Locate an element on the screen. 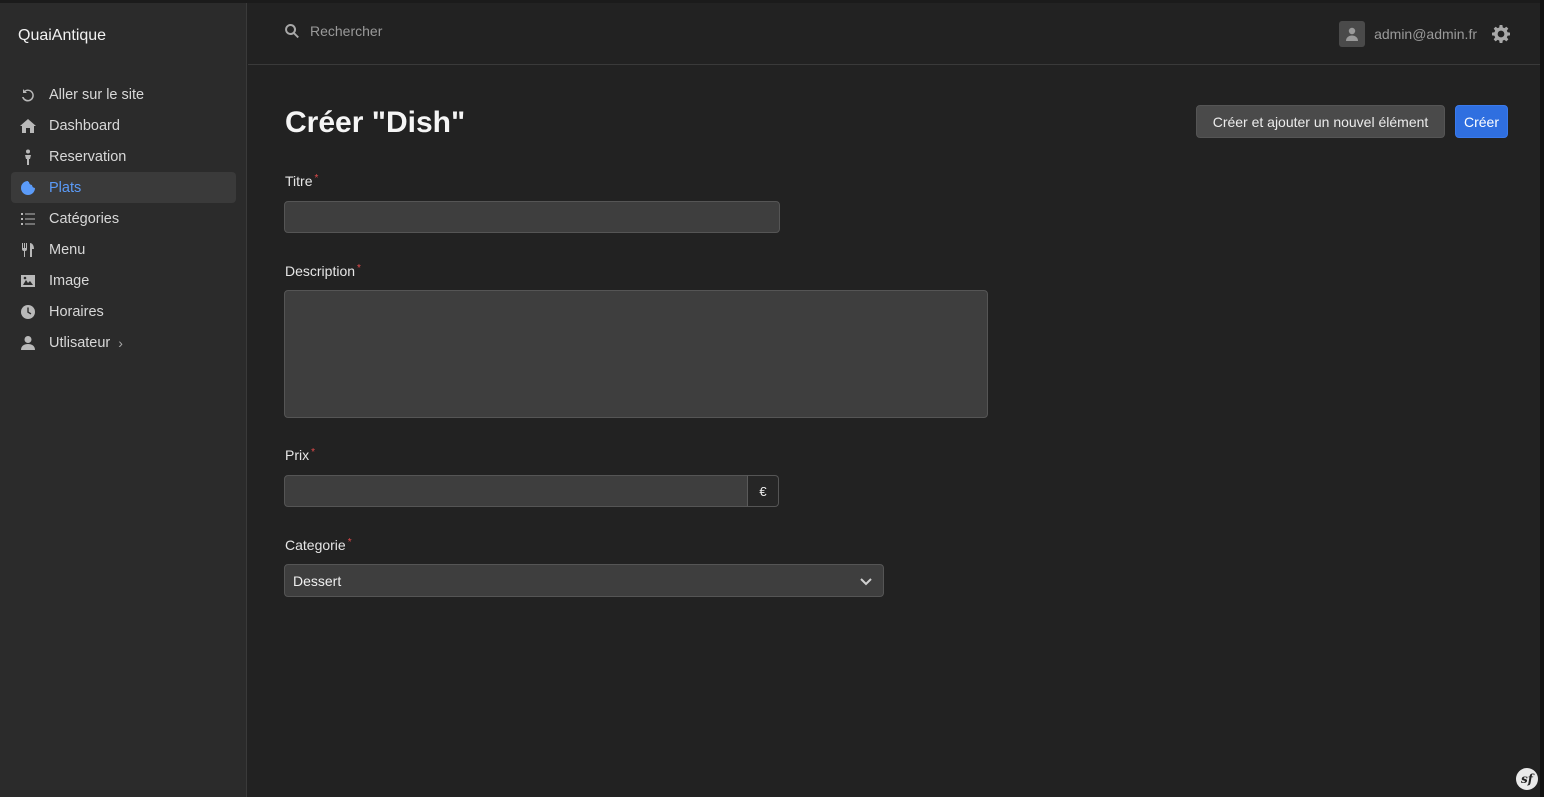 This screenshot has width=1544, height=797. sidebar-item-label: Horaires is located at coordinates (76, 311).